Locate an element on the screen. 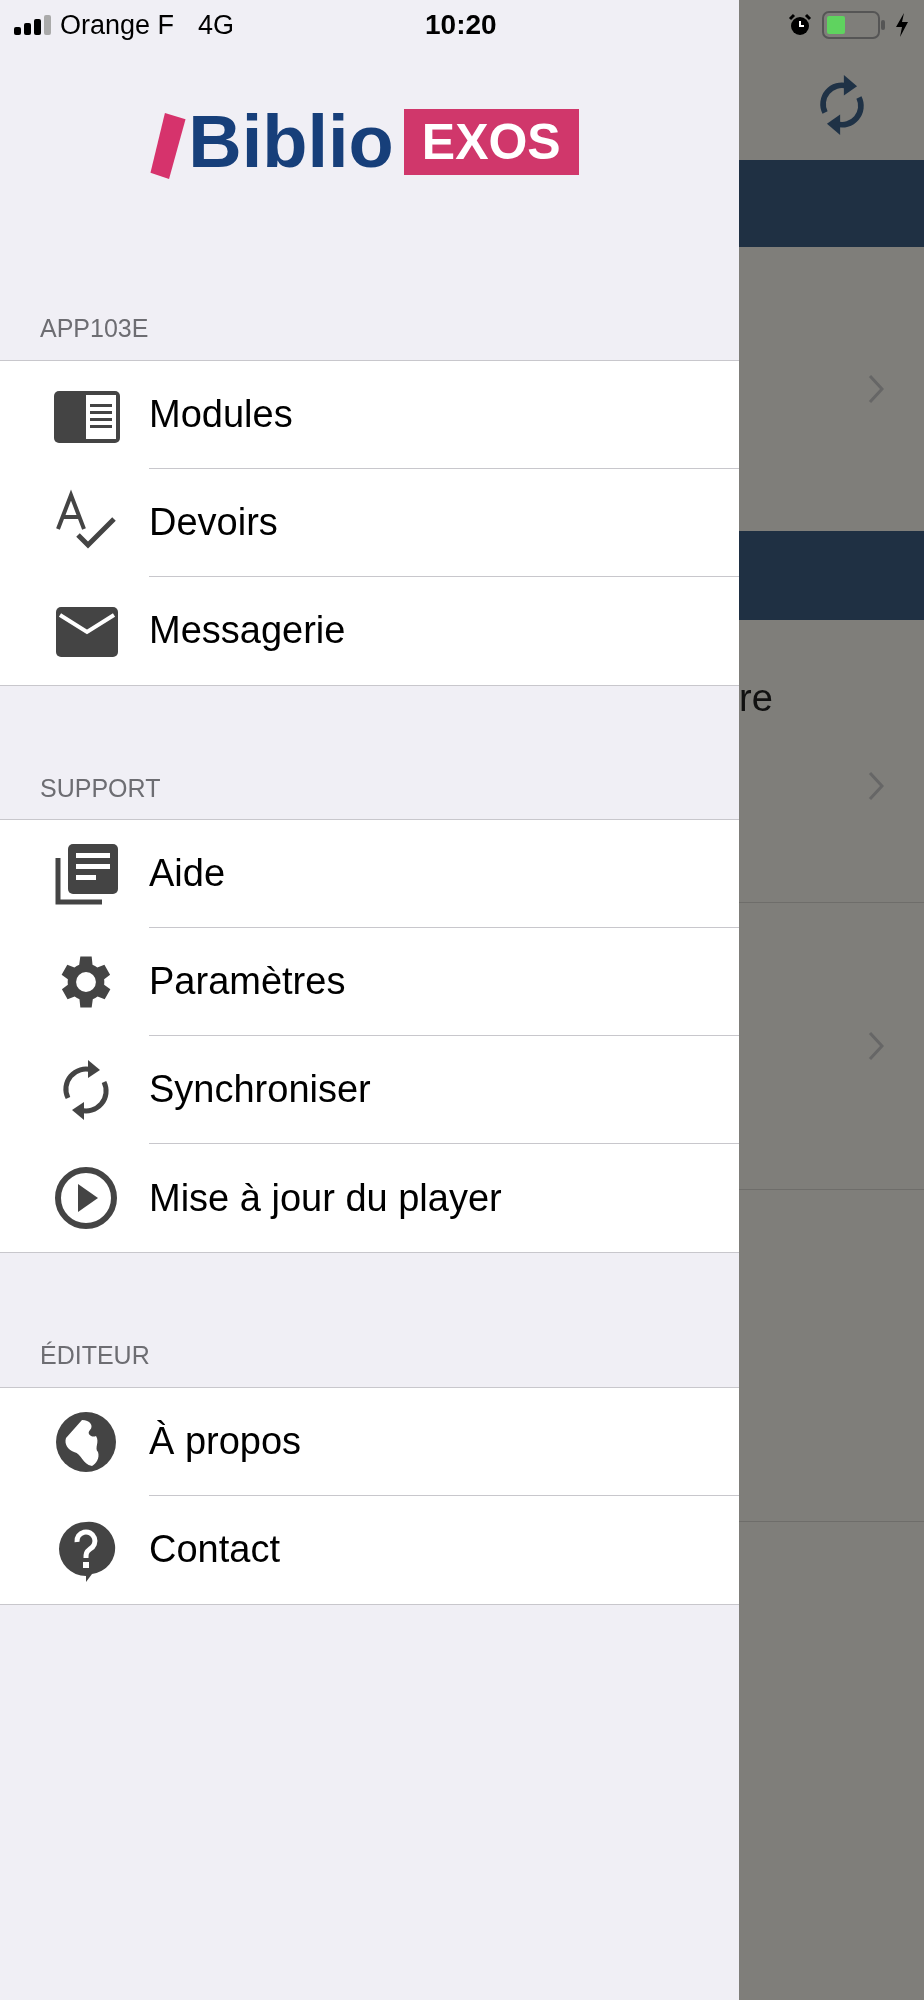 Image resolution: width=924 pixels, height=2000 pixels. menu-item-label: Synchroniser is located at coordinates (260, 1089).